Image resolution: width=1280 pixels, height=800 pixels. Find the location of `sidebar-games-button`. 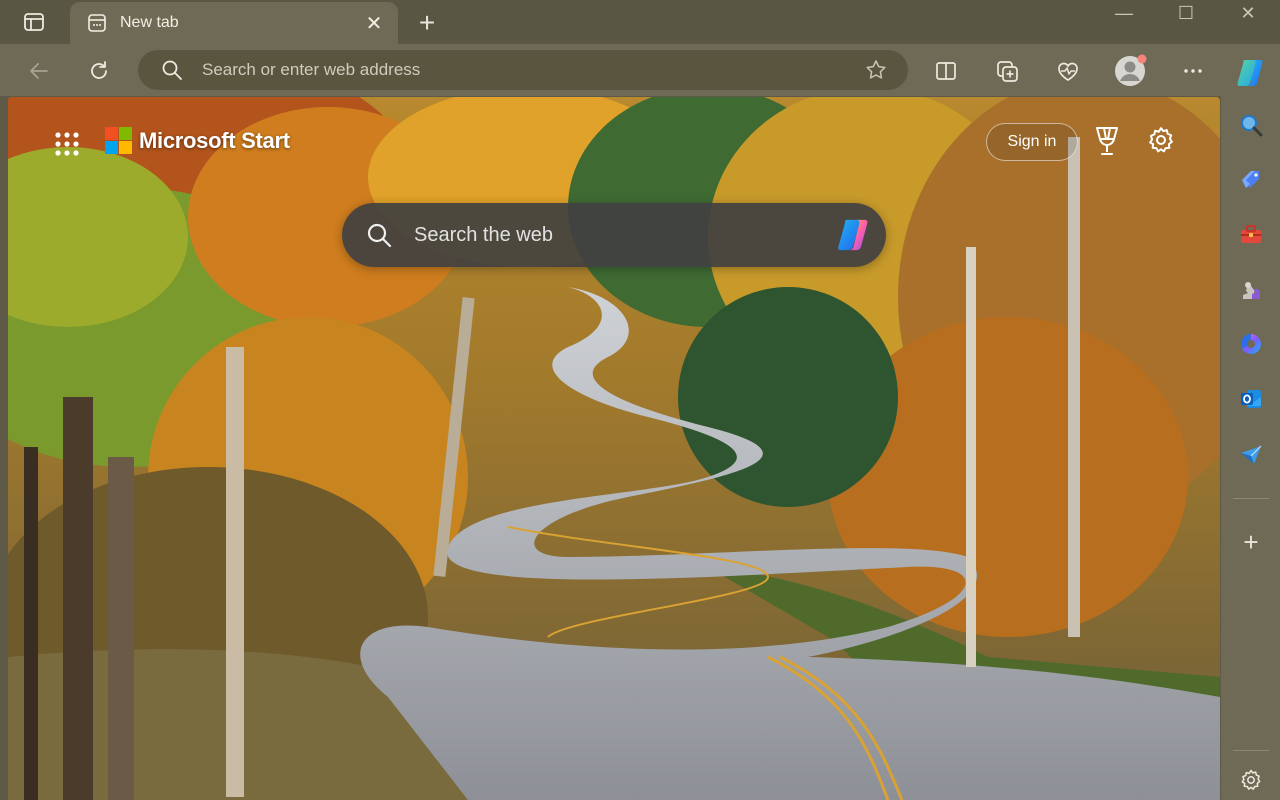

sidebar-games-button is located at coordinates (1251, 290).